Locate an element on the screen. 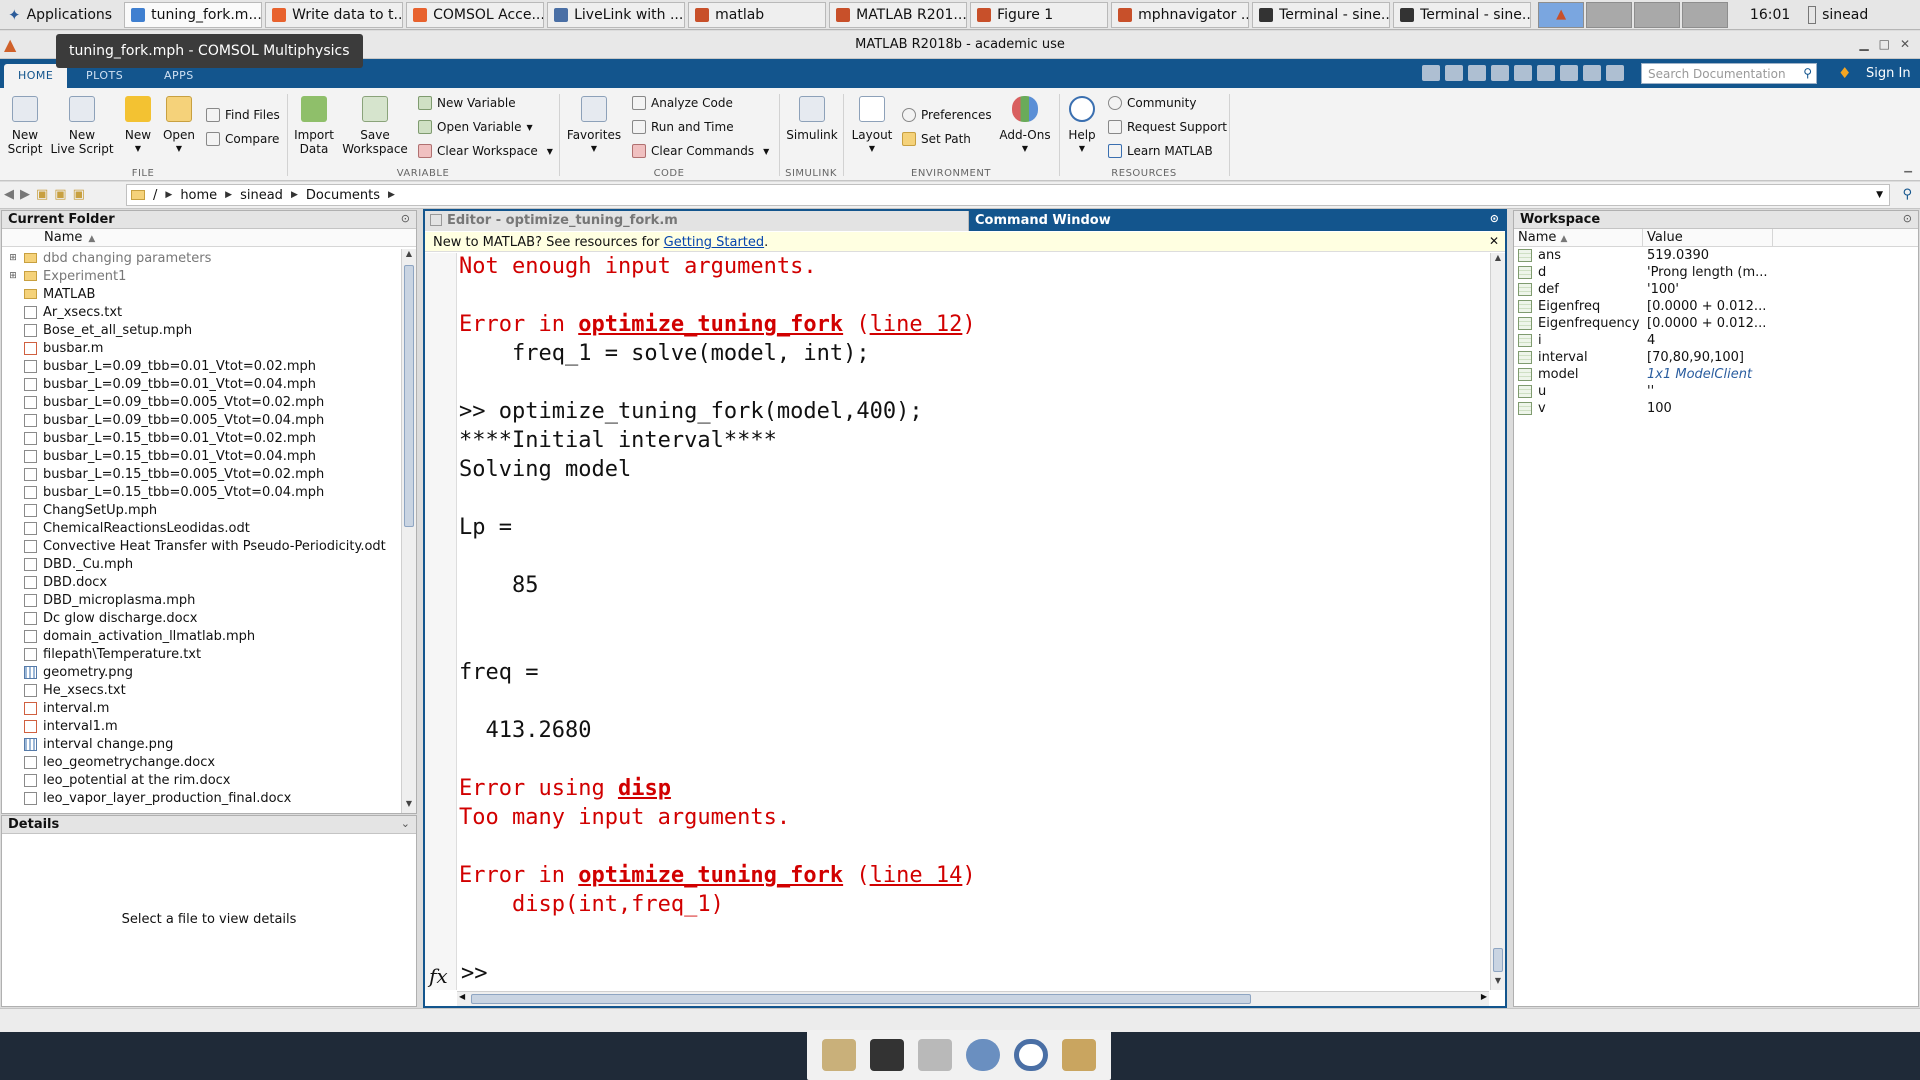 This screenshot has height=1080, width=1920. save-workspace-button: Save Workspace is located at coordinates (375, 126).